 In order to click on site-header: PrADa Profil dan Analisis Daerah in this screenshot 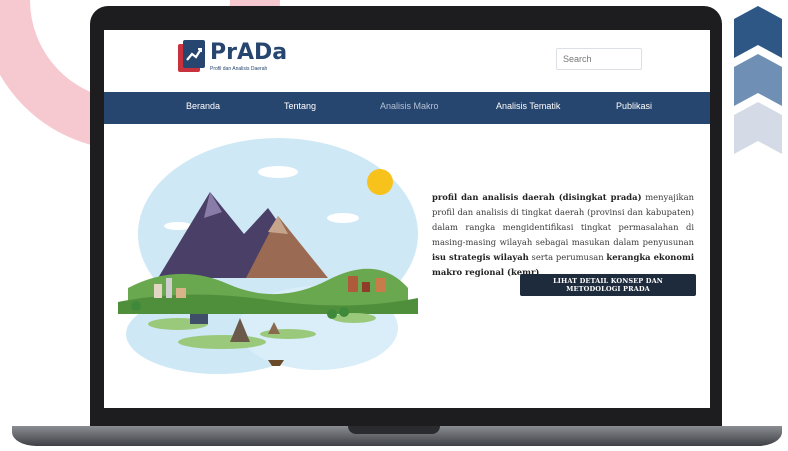, I will do `click(407, 61)`.